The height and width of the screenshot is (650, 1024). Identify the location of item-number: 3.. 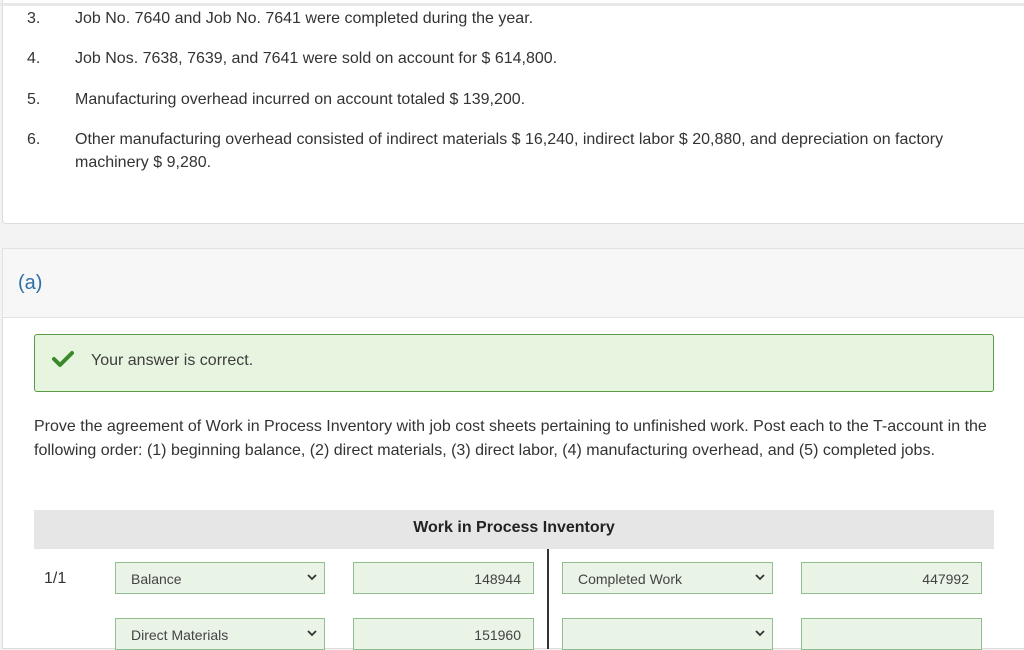
(34, 18).